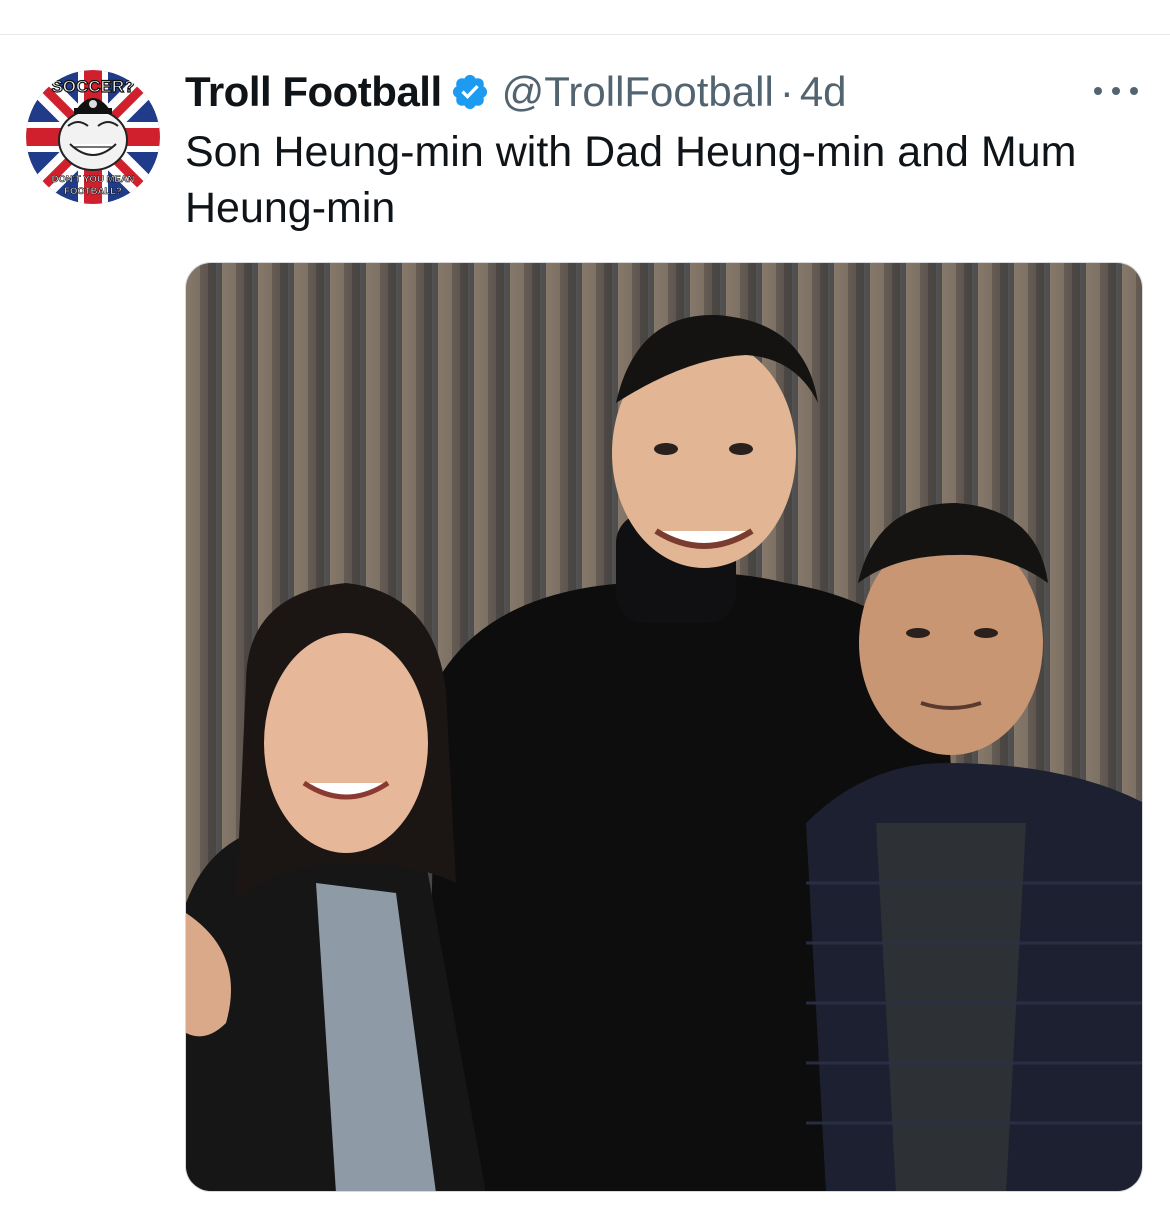 This screenshot has width=1170, height=1205. I want to click on avatar-bottom-text-2: FOOTBALL?, so click(93, 191).